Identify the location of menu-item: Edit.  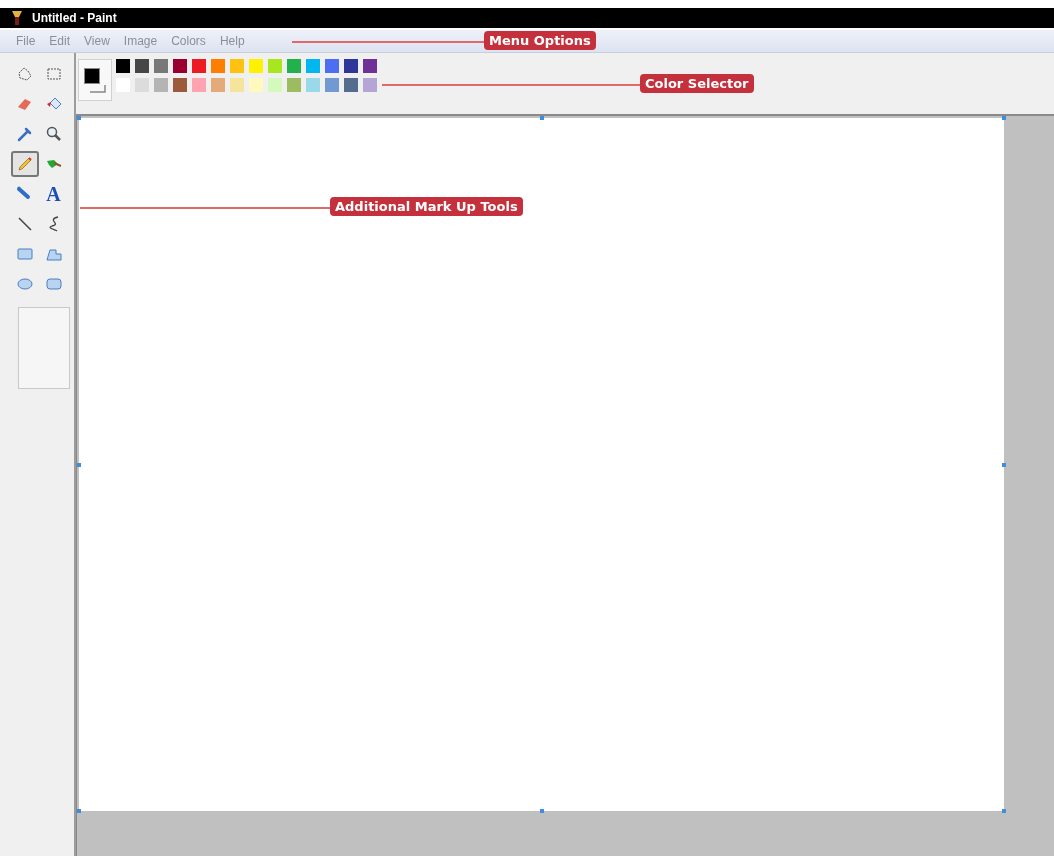
(60, 41).